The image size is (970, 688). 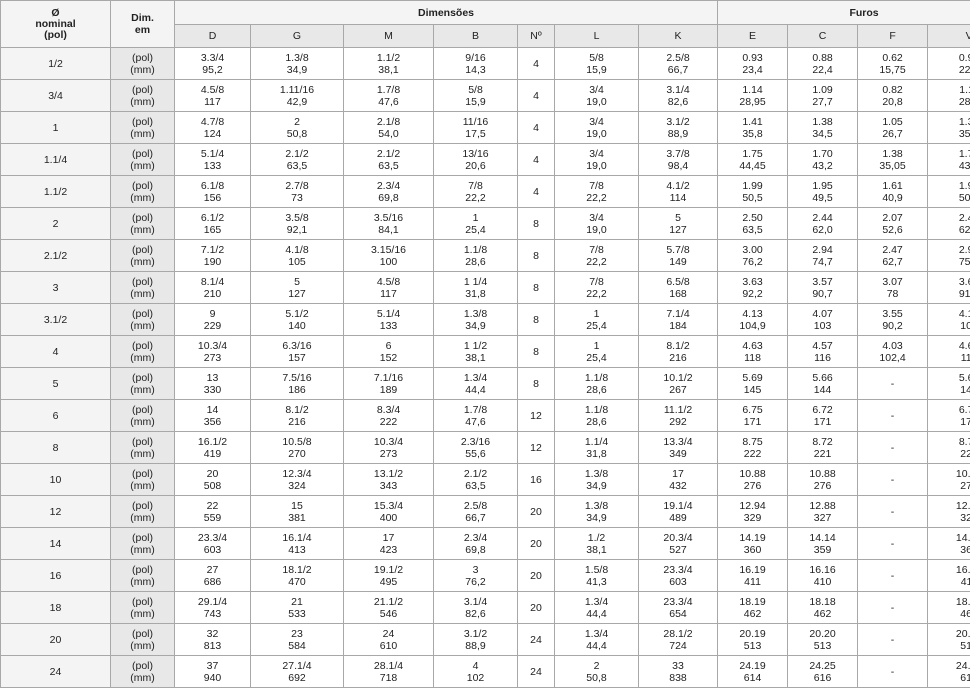 What do you see at coordinates (388, 185) in the screenshot?
I see `value-pol: 2.3/4` at bounding box center [388, 185].